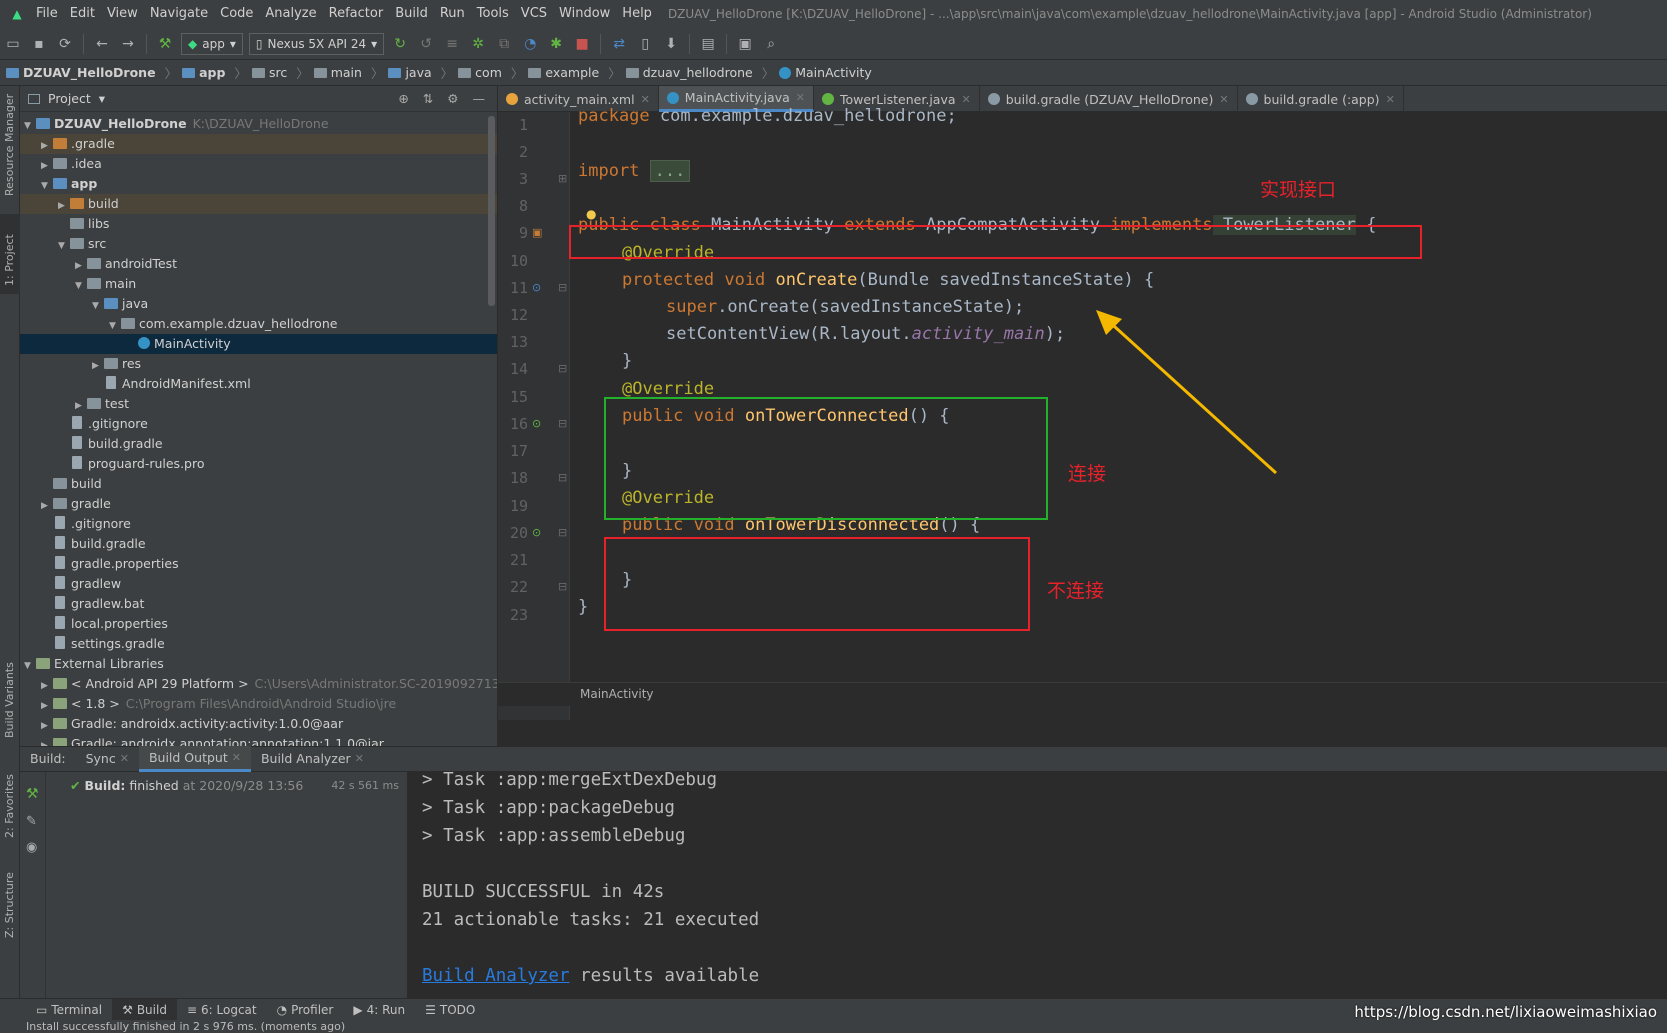 This screenshot has width=1667, height=1033. I want to click on tree-item: ▶ .gradle, so click(258, 145).